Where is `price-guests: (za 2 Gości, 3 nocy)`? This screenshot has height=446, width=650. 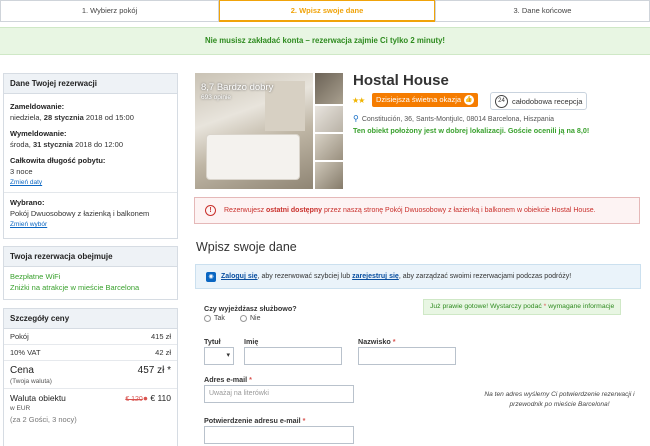 price-guests: (za 2 Gości, 3 nocy) is located at coordinates (43, 419).